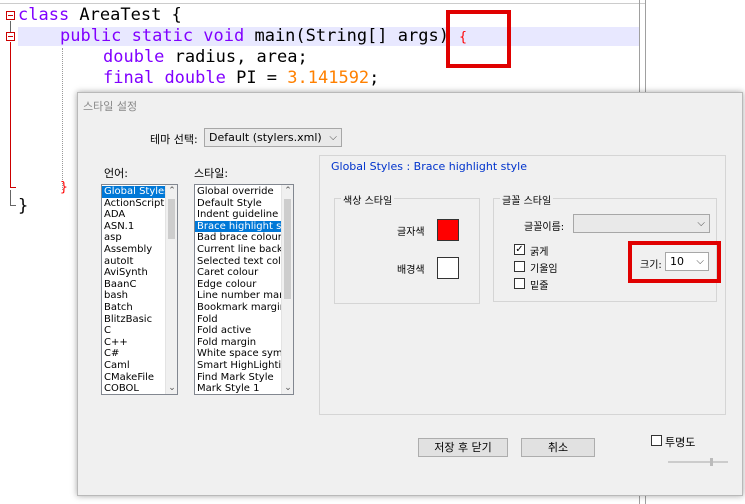 The width and height of the screenshot is (745, 504). Describe the element at coordinates (656, 440) in the screenshot. I see `transparency-checkbox` at that location.